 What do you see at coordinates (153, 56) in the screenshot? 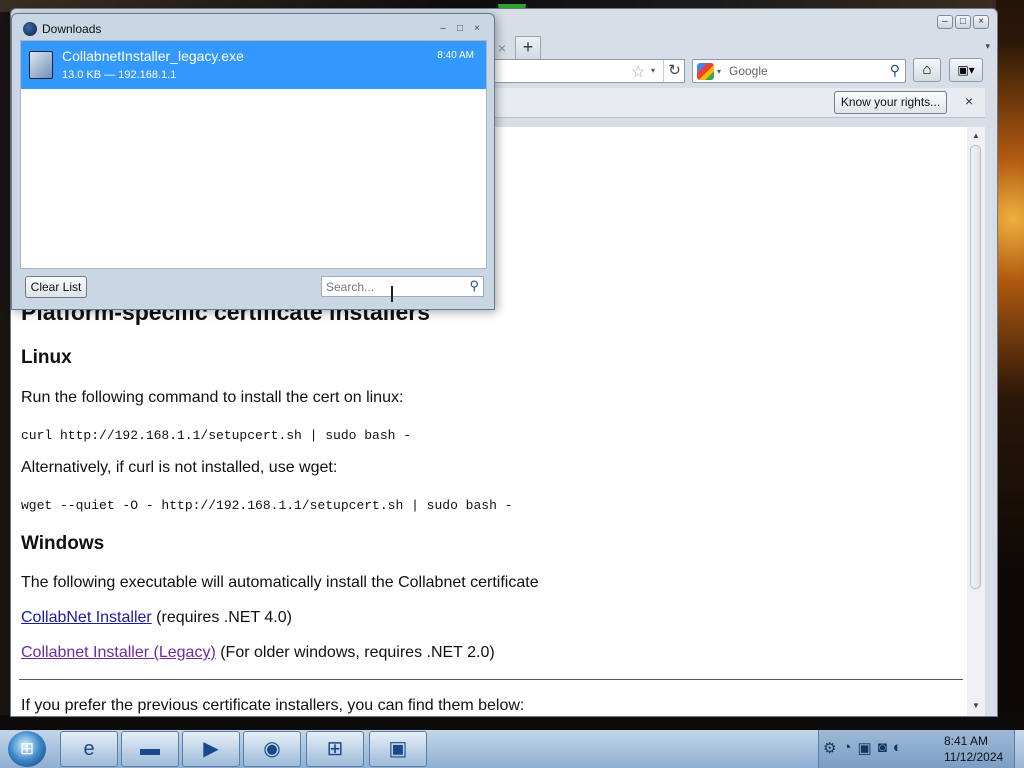
I see `download-filename: CollabnetInstaller_legacy.exe` at bounding box center [153, 56].